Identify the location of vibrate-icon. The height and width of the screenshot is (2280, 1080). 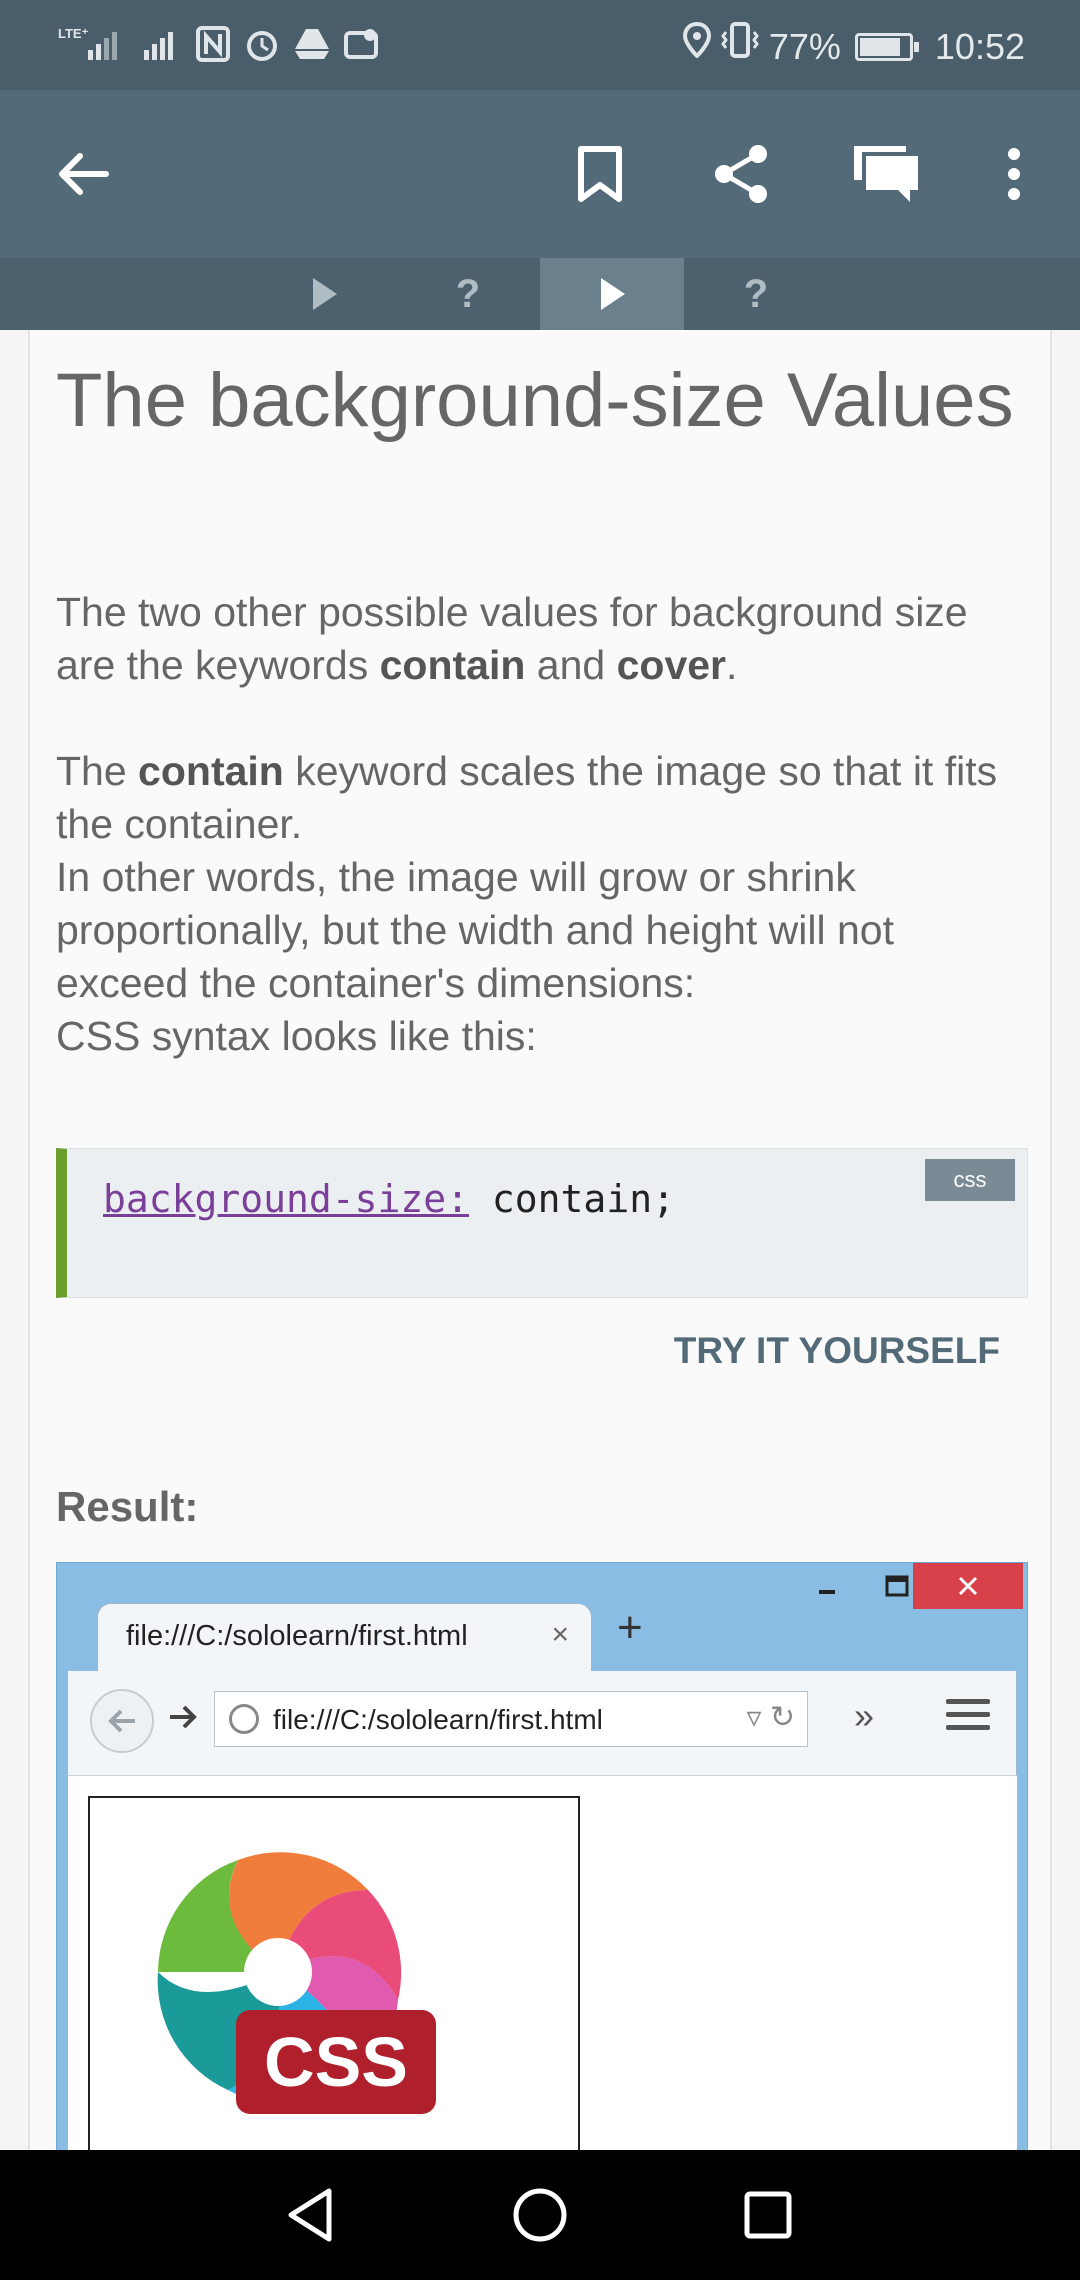
(739, 46).